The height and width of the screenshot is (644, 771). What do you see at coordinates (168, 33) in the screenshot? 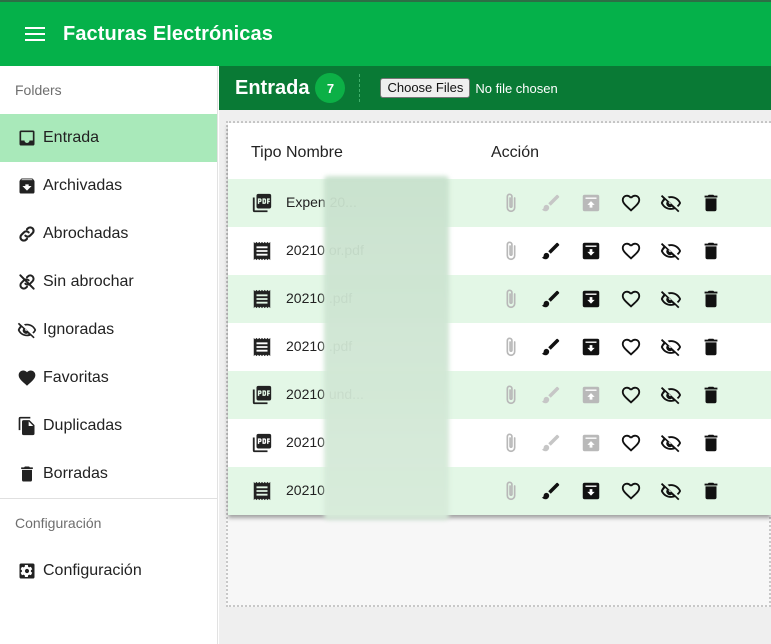
I see `app-title: Facturas Electrónicas` at bounding box center [168, 33].